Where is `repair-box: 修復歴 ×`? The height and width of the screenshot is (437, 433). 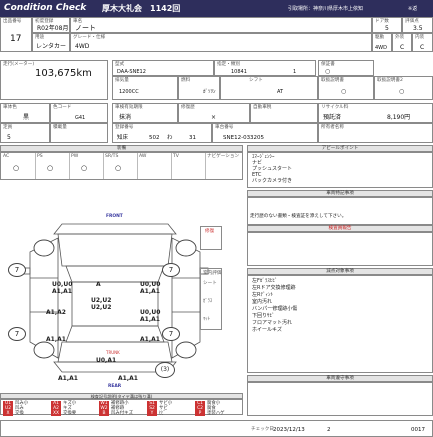
repair-box: 修復歴 × is located at coordinates (214, 113).